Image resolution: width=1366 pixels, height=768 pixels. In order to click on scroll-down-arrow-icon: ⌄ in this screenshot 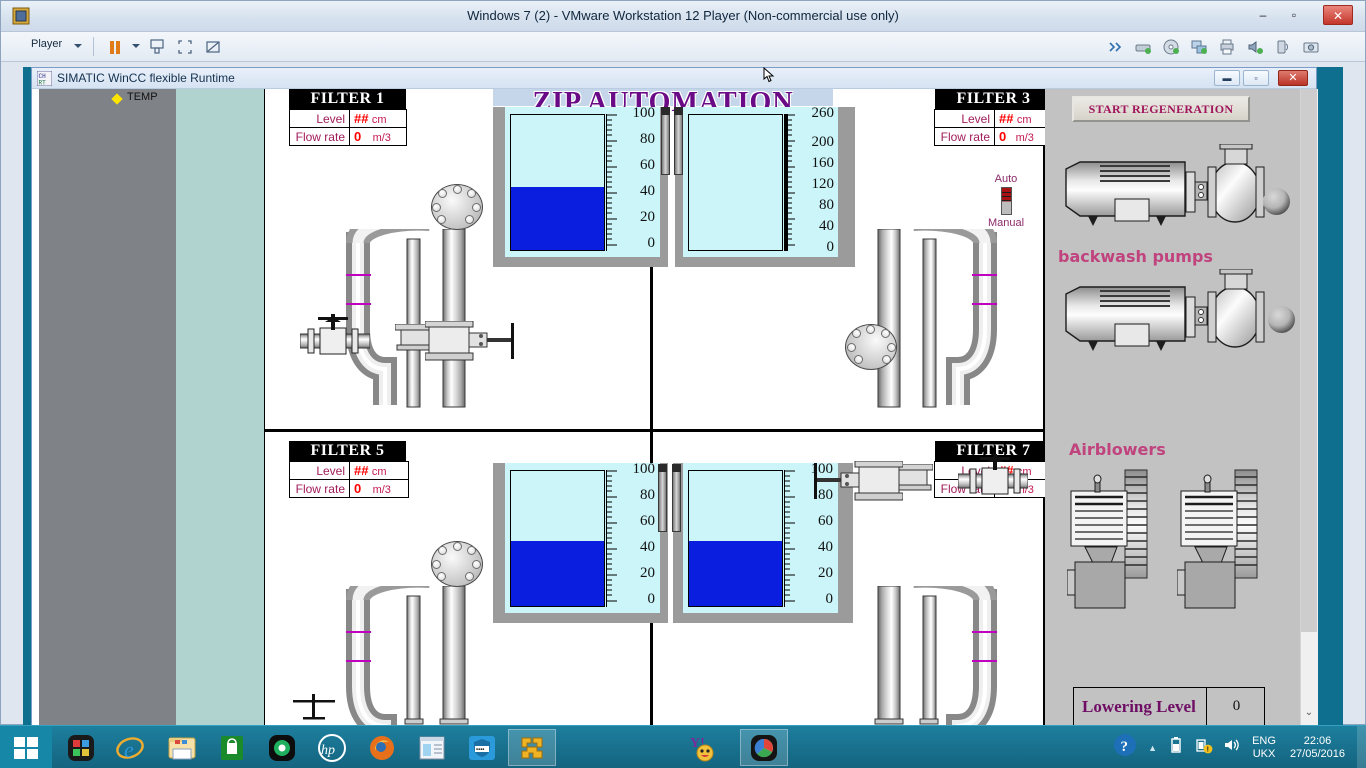, I will do `click(1309, 713)`.